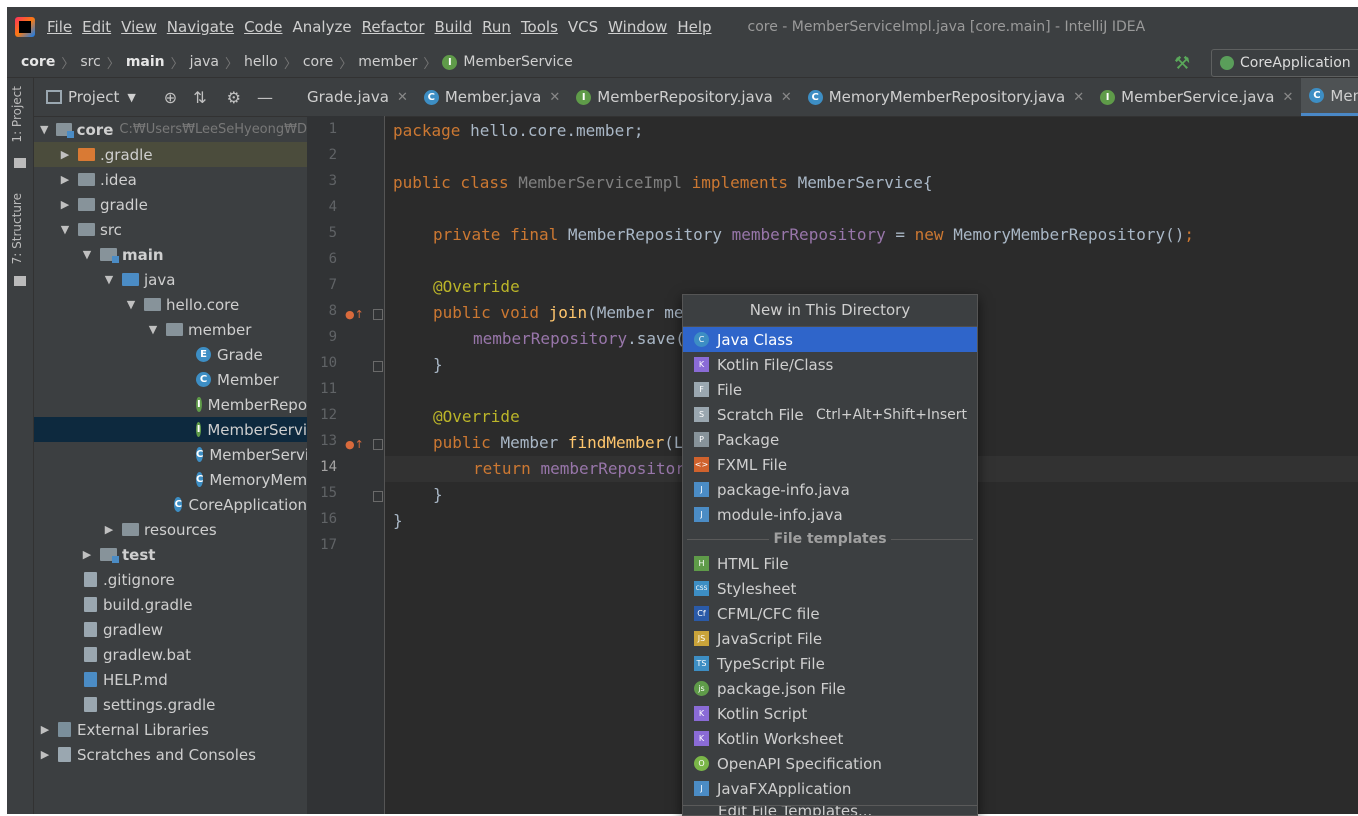  What do you see at coordinates (170, 254) in the screenshot?
I see `tree-row-main: ▼ main` at bounding box center [170, 254].